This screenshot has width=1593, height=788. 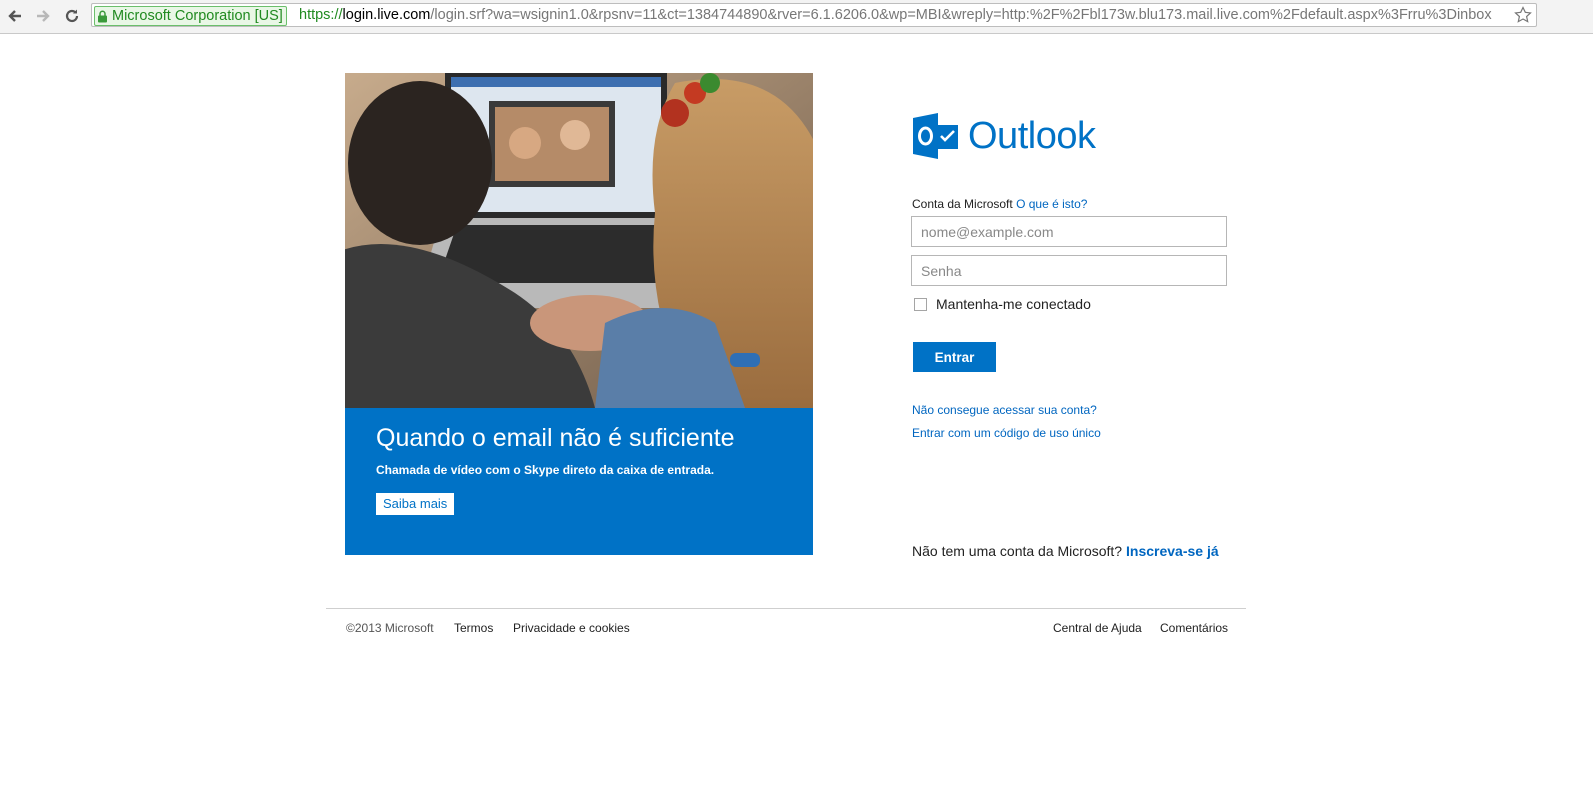 What do you see at coordinates (1006, 433) in the screenshot?
I see `single-use-code-link: Entrar com um código de uso único` at bounding box center [1006, 433].